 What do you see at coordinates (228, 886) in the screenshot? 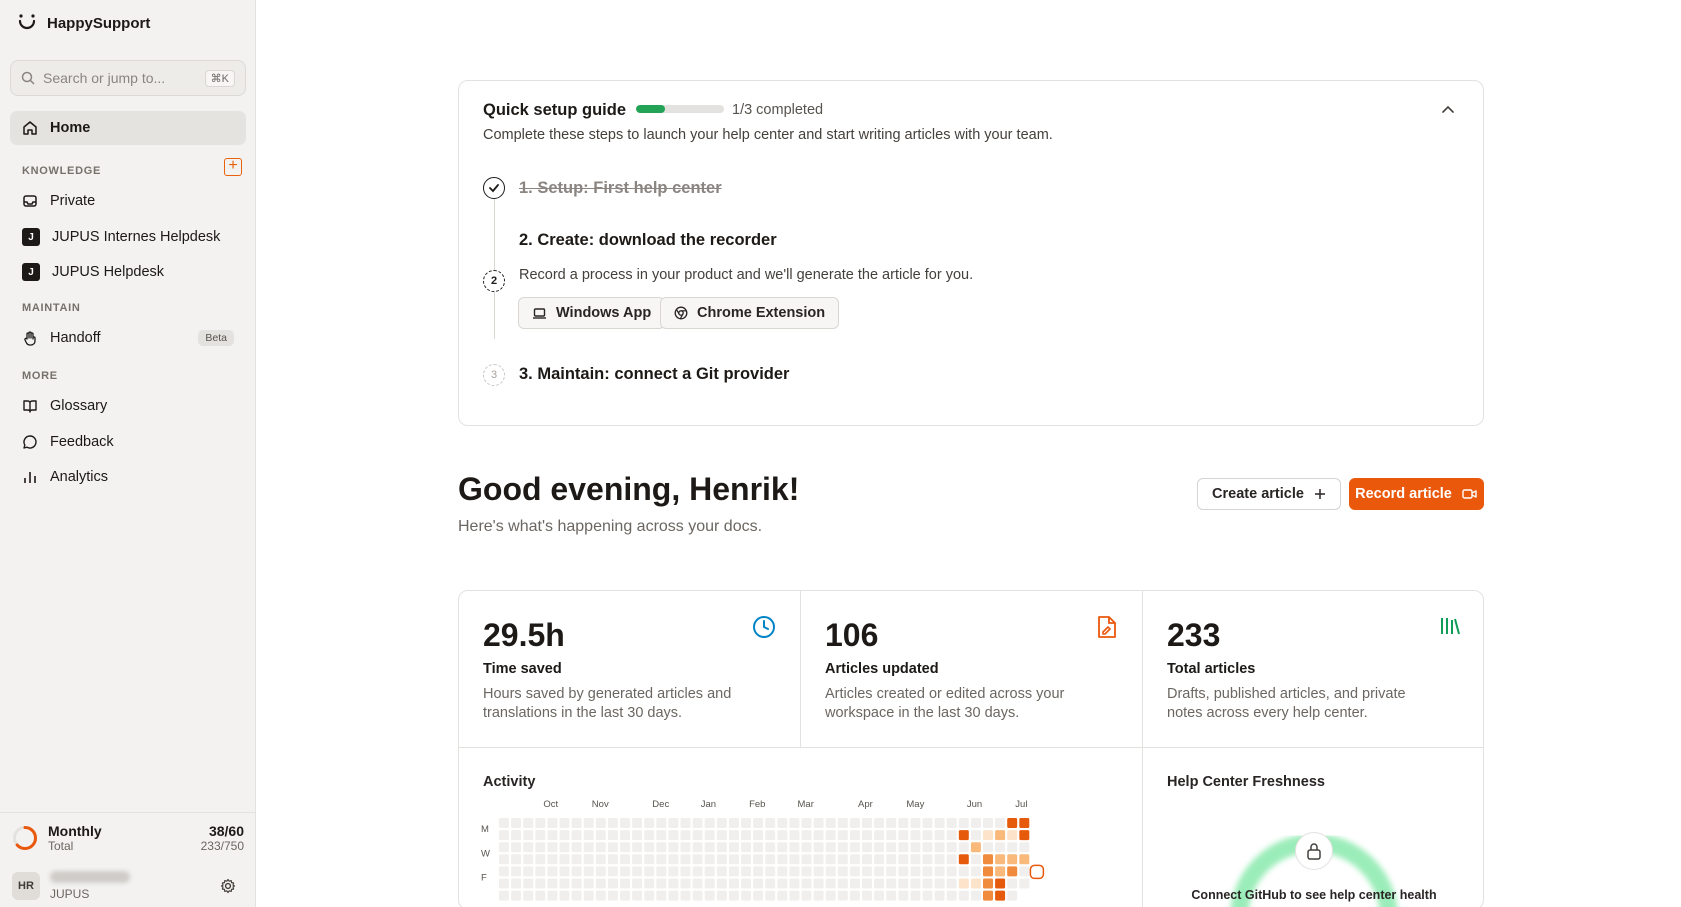
I see `gear-icon` at bounding box center [228, 886].